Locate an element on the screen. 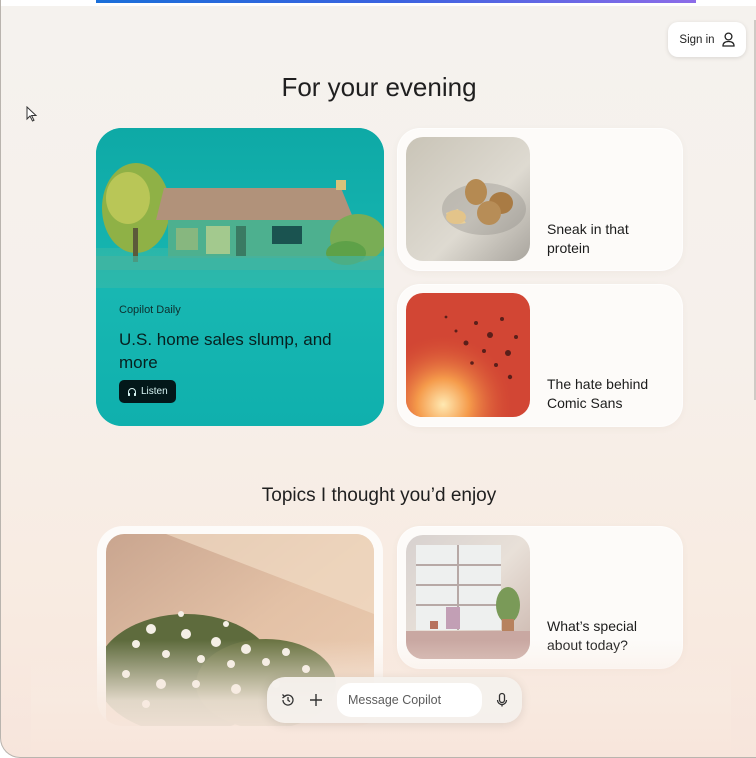  card-title: What’s special about today? is located at coordinates (592, 635).